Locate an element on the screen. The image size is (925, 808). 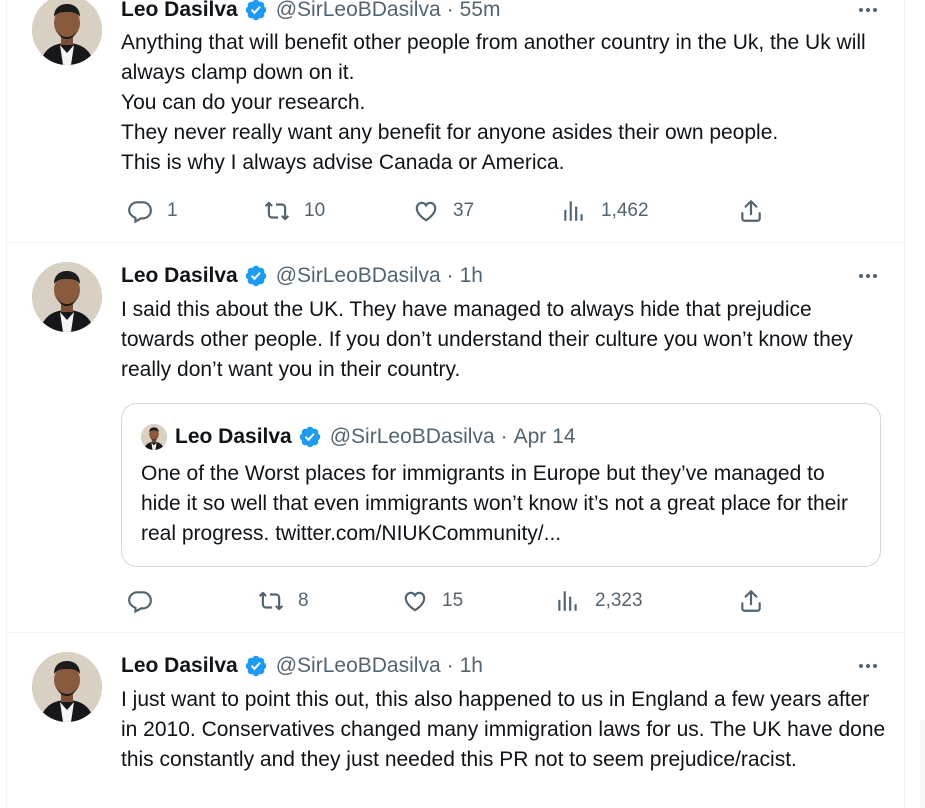
like-count: 15 is located at coordinates (453, 600).